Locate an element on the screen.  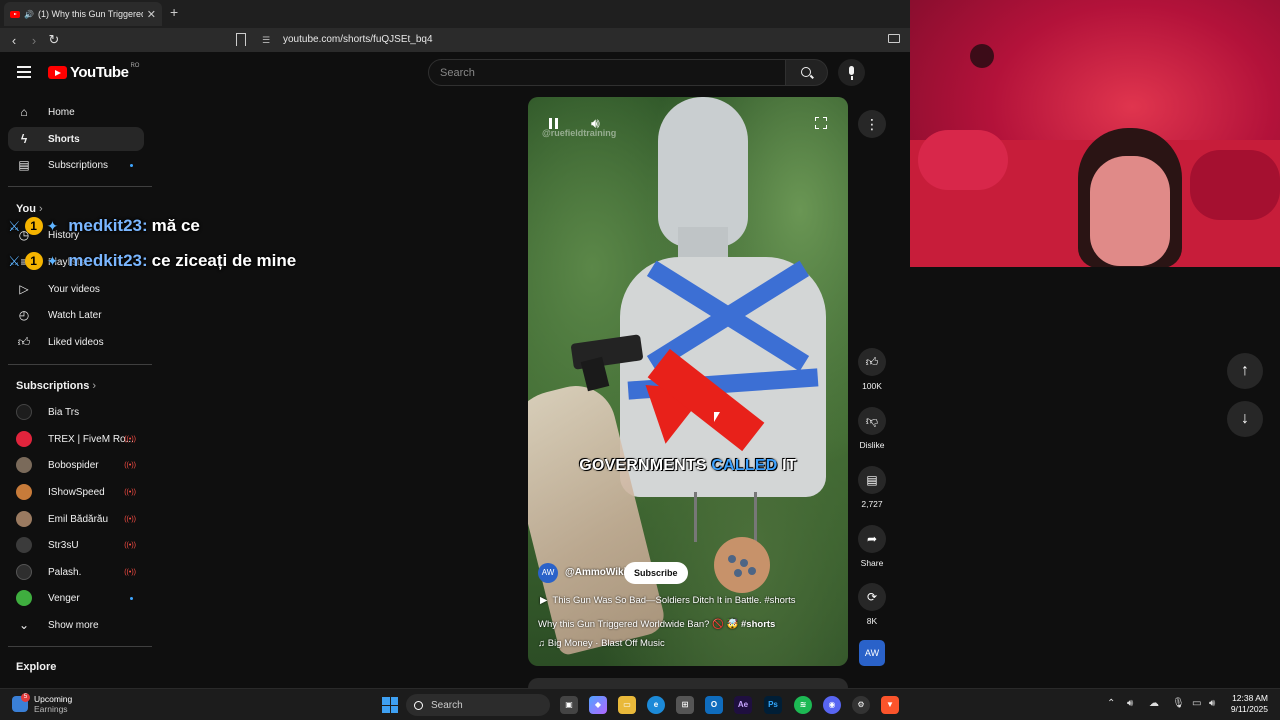
video-caption: GOVERNMENTS CALLED IT is located at coordinates (688, 465).